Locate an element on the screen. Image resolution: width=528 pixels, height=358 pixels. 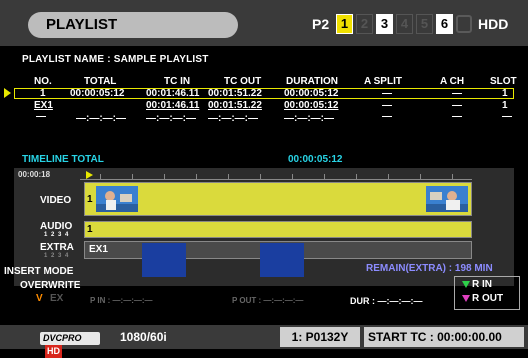
col-header-a-split: A SPLIT is located at coordinates (383, 81).